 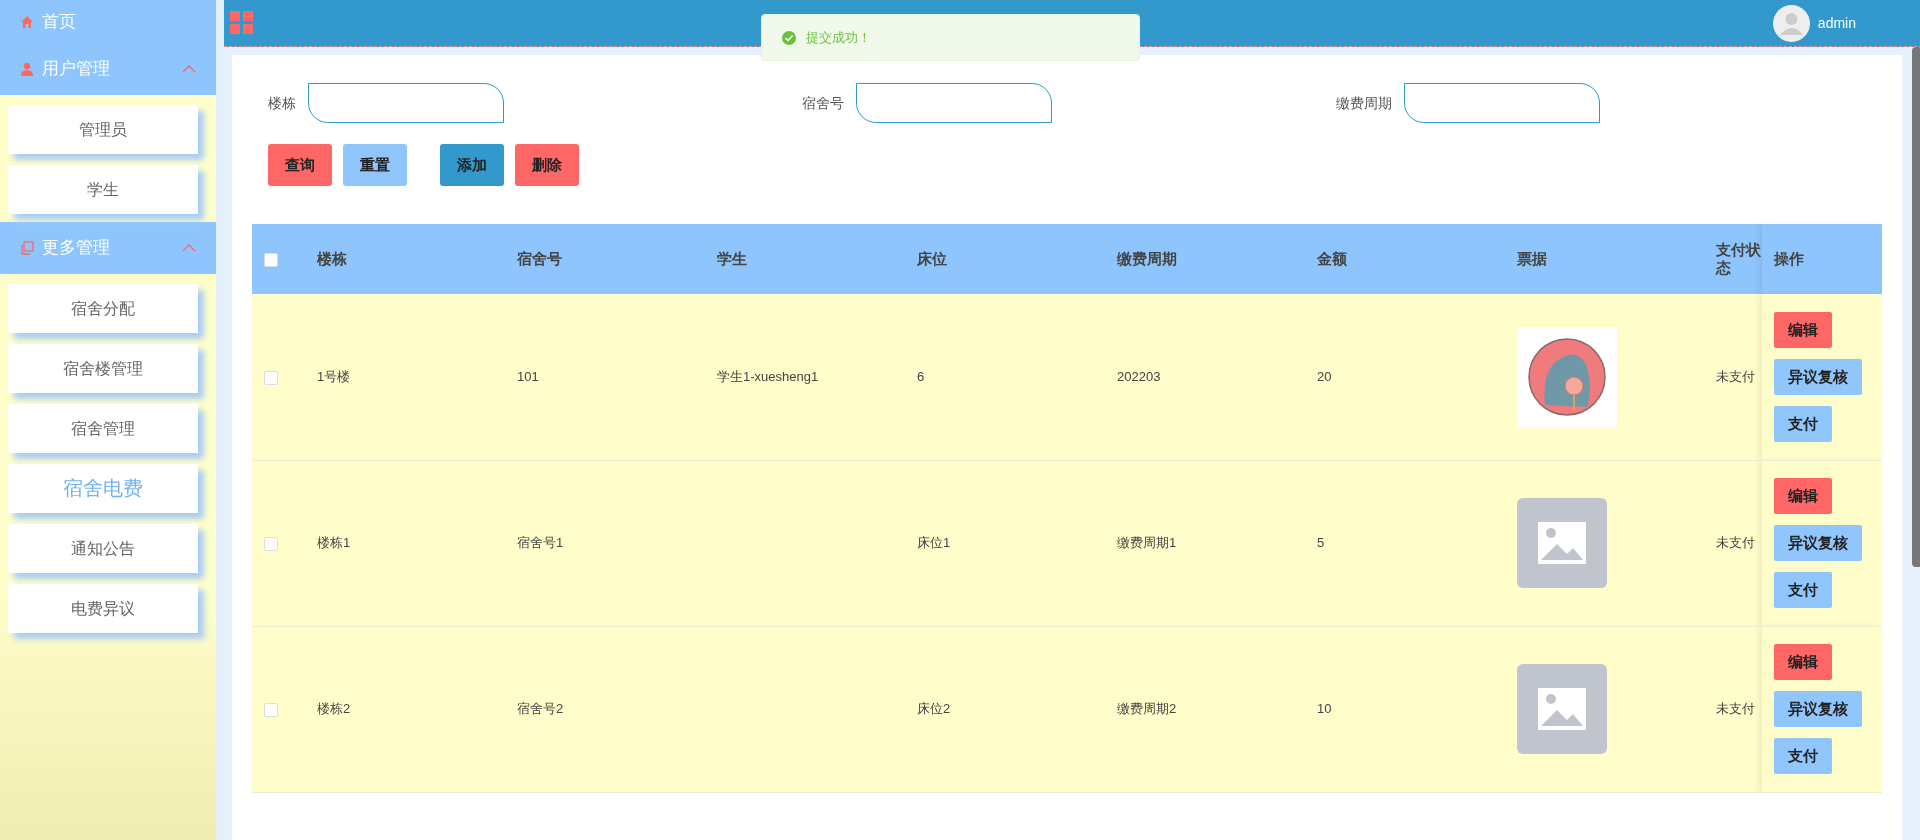 What do you see at coordinates (1321, 543) in the screenshot?
I see `table-cell: 5` at bounding box center [1321, 543].